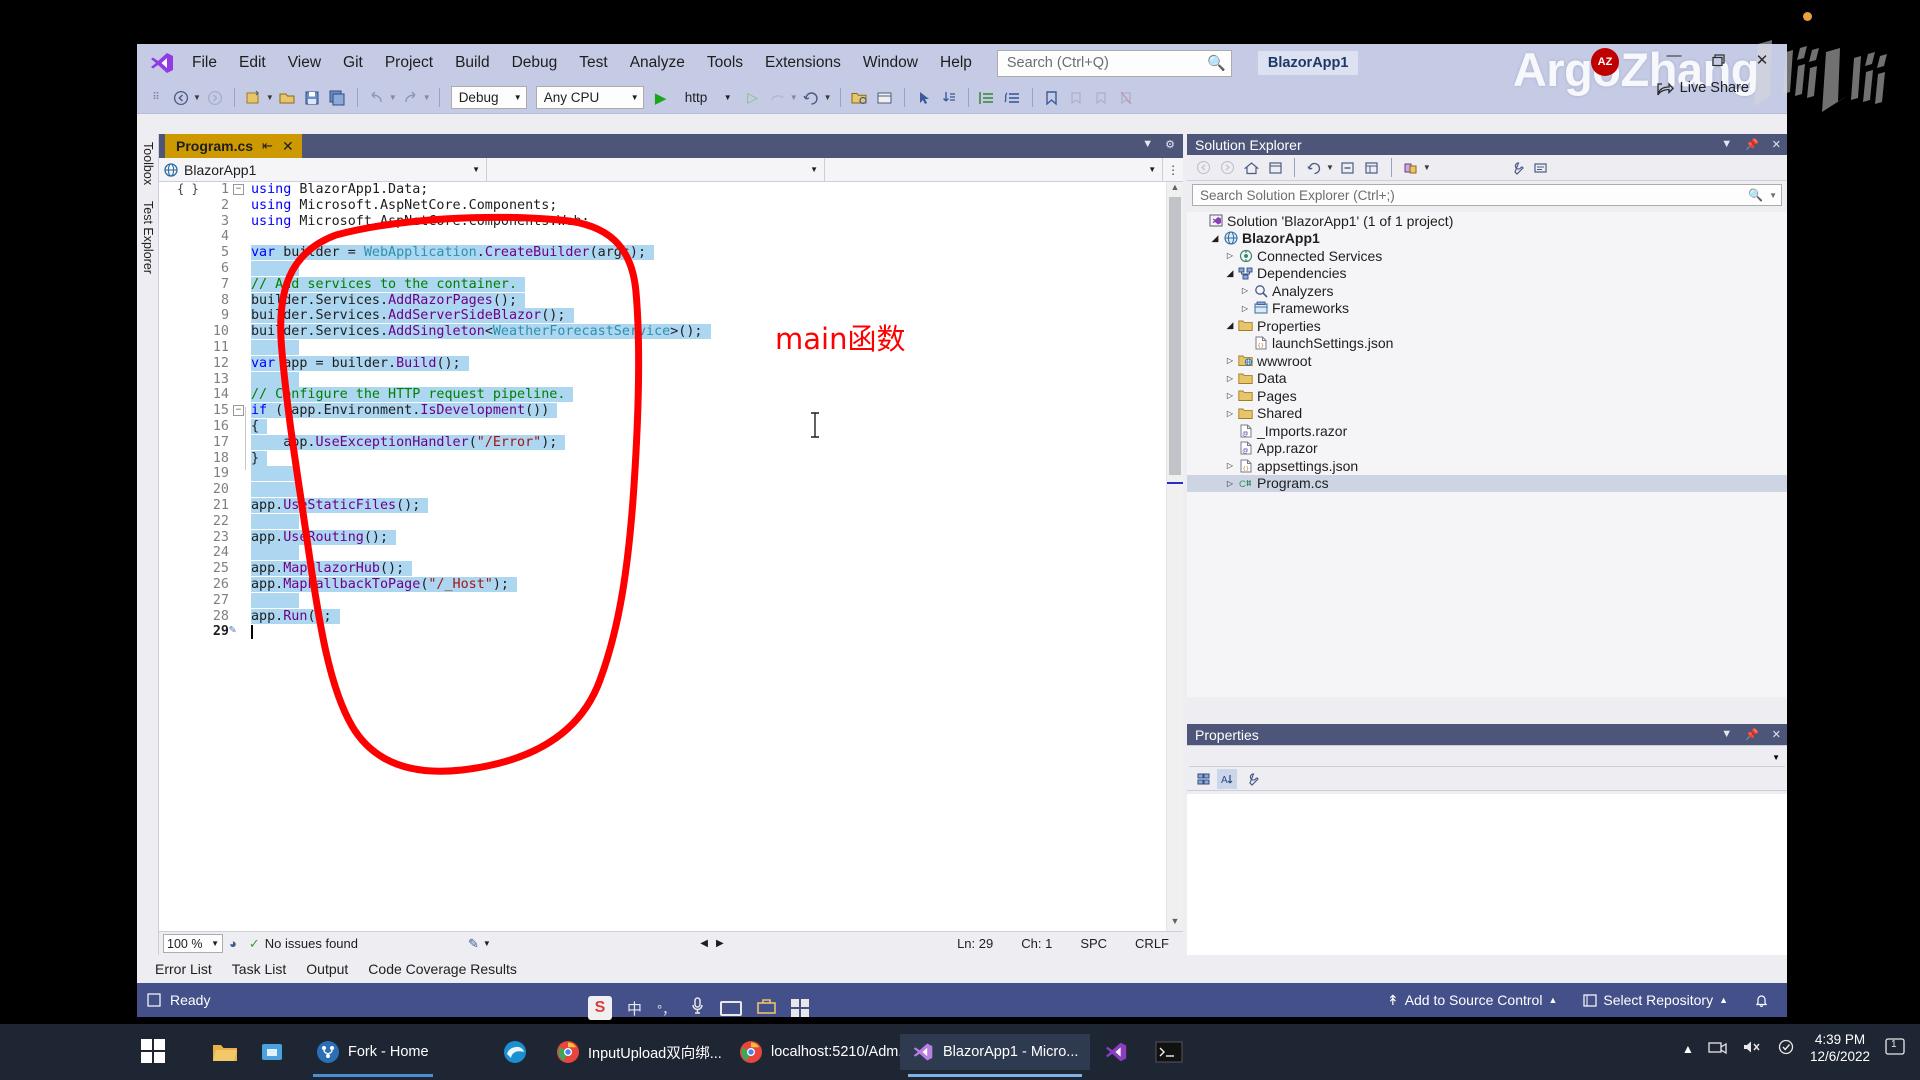 This screenshot has height=1080, width=1920. Describe the element at coordinates (154, 1052) in the screenshot. I see `start-button` at that location.